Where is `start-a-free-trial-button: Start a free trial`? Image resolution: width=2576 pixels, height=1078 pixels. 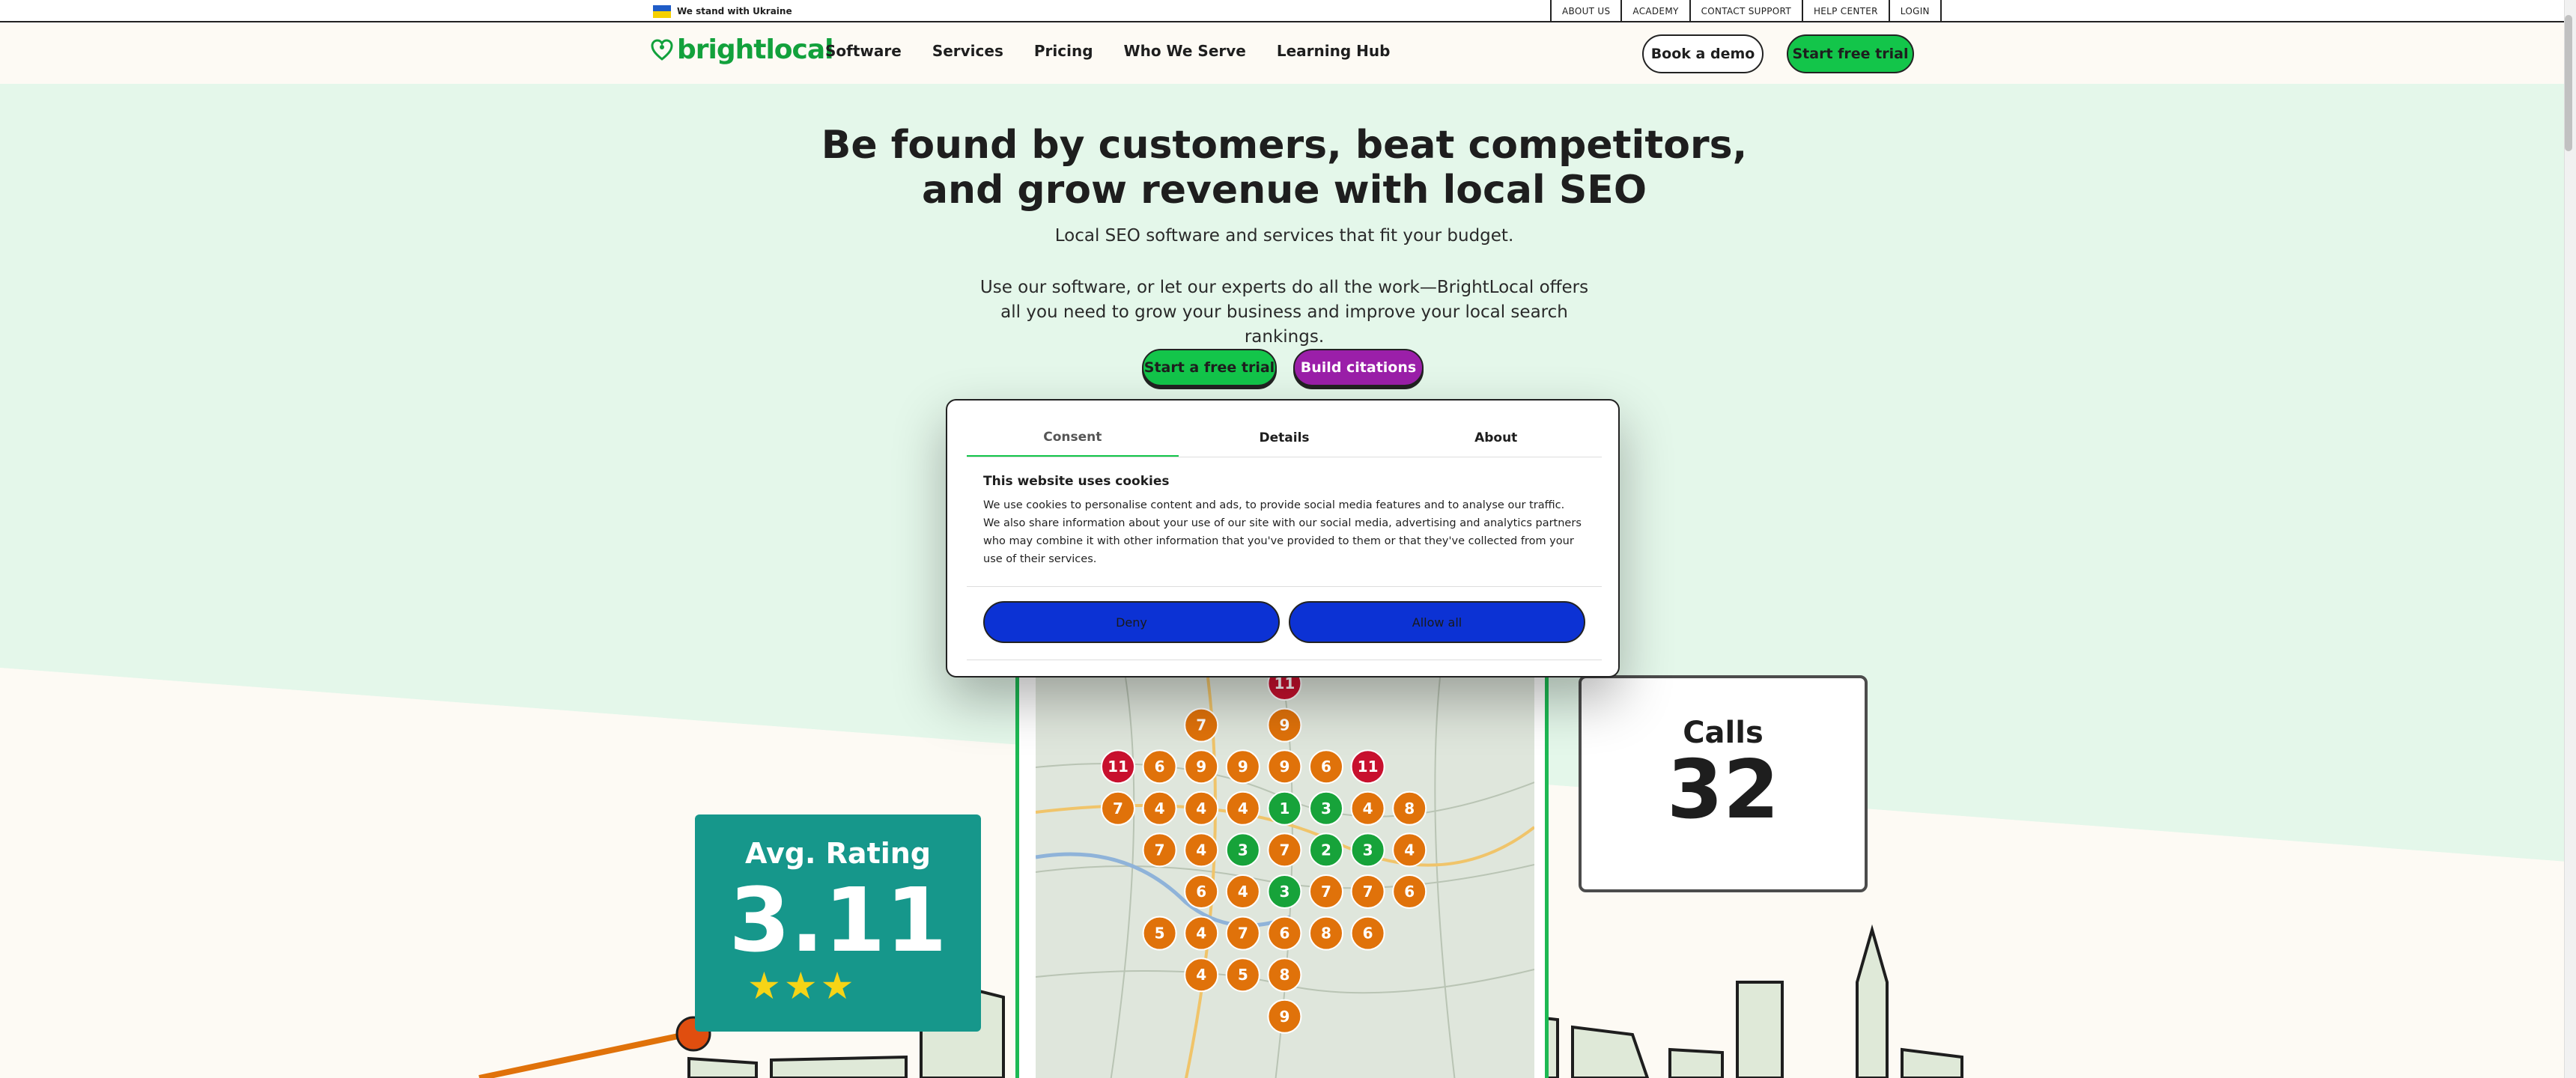 start-a-free-trial-button: Start a free trial is located at coordinates (1209, 367).